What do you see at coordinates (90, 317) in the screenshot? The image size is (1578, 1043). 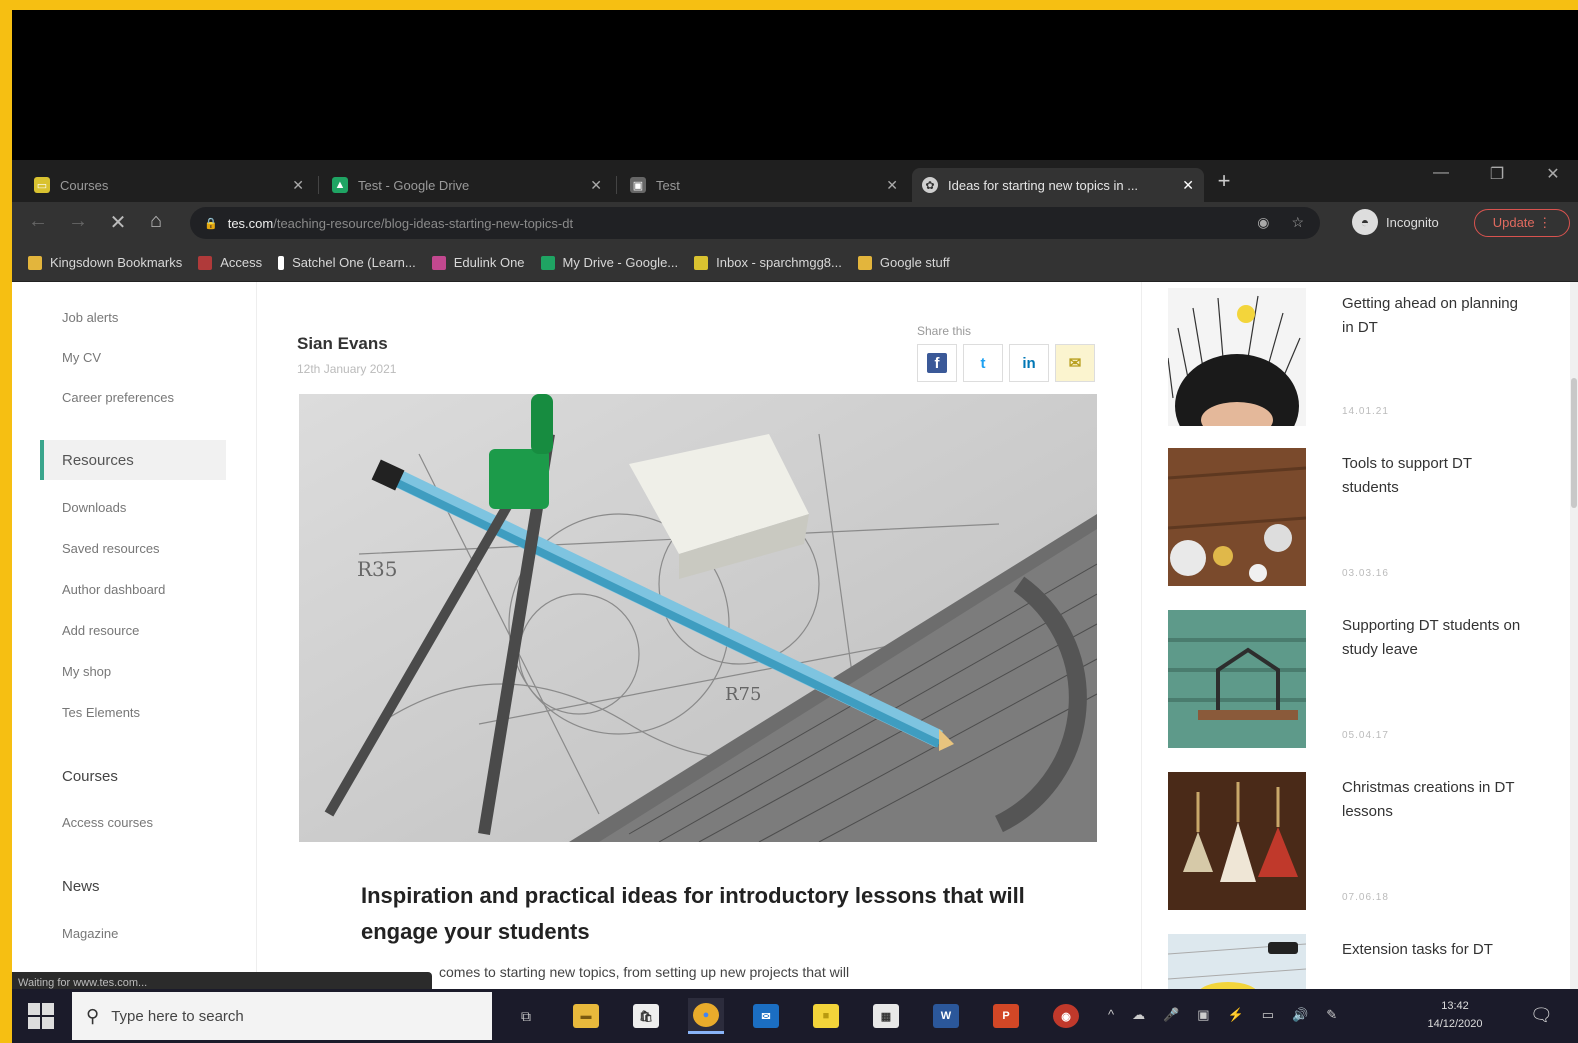 I see `nav-job-alerts: Job alerts` at bounding box center [90, 317].